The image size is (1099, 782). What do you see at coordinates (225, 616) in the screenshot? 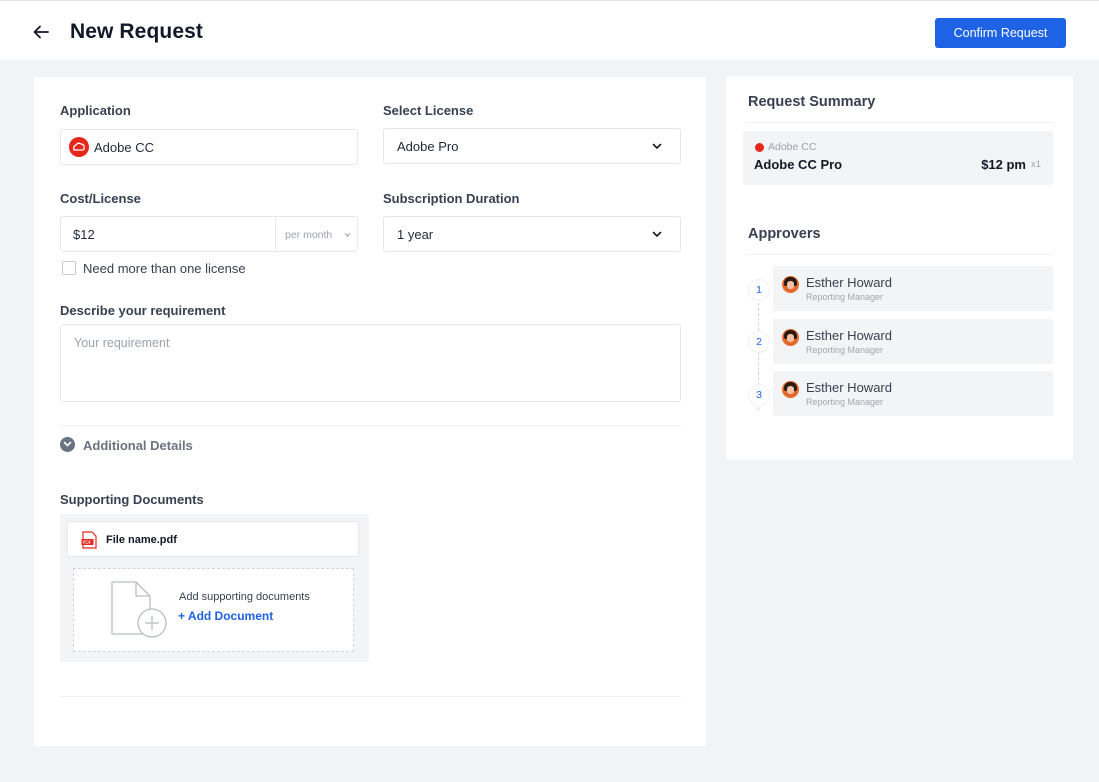
I see `add-document-link: + Add Document` at bounding box center [225, 616].